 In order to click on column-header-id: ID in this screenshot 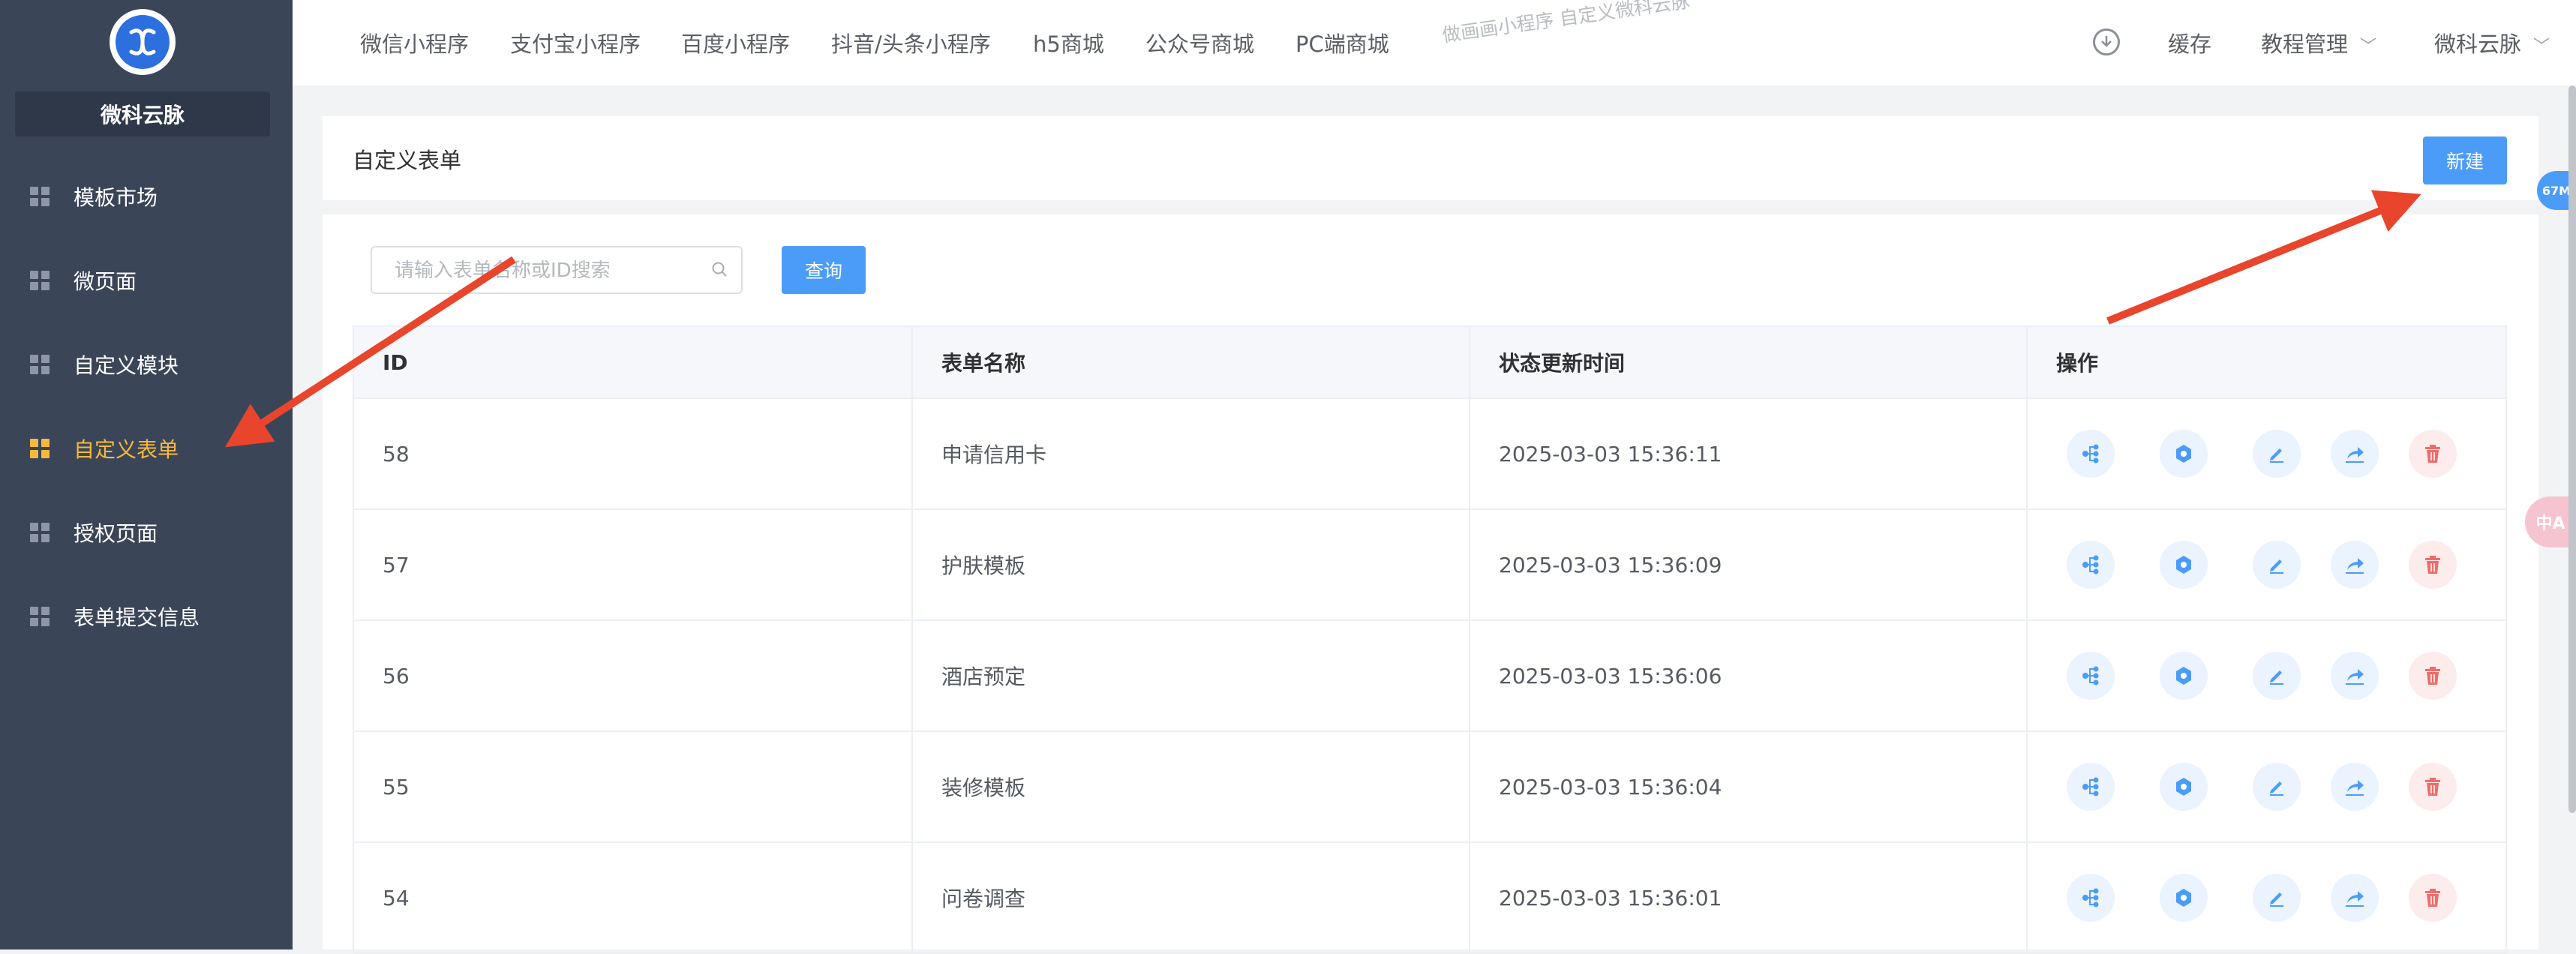, I will do `click(633, 362)`.